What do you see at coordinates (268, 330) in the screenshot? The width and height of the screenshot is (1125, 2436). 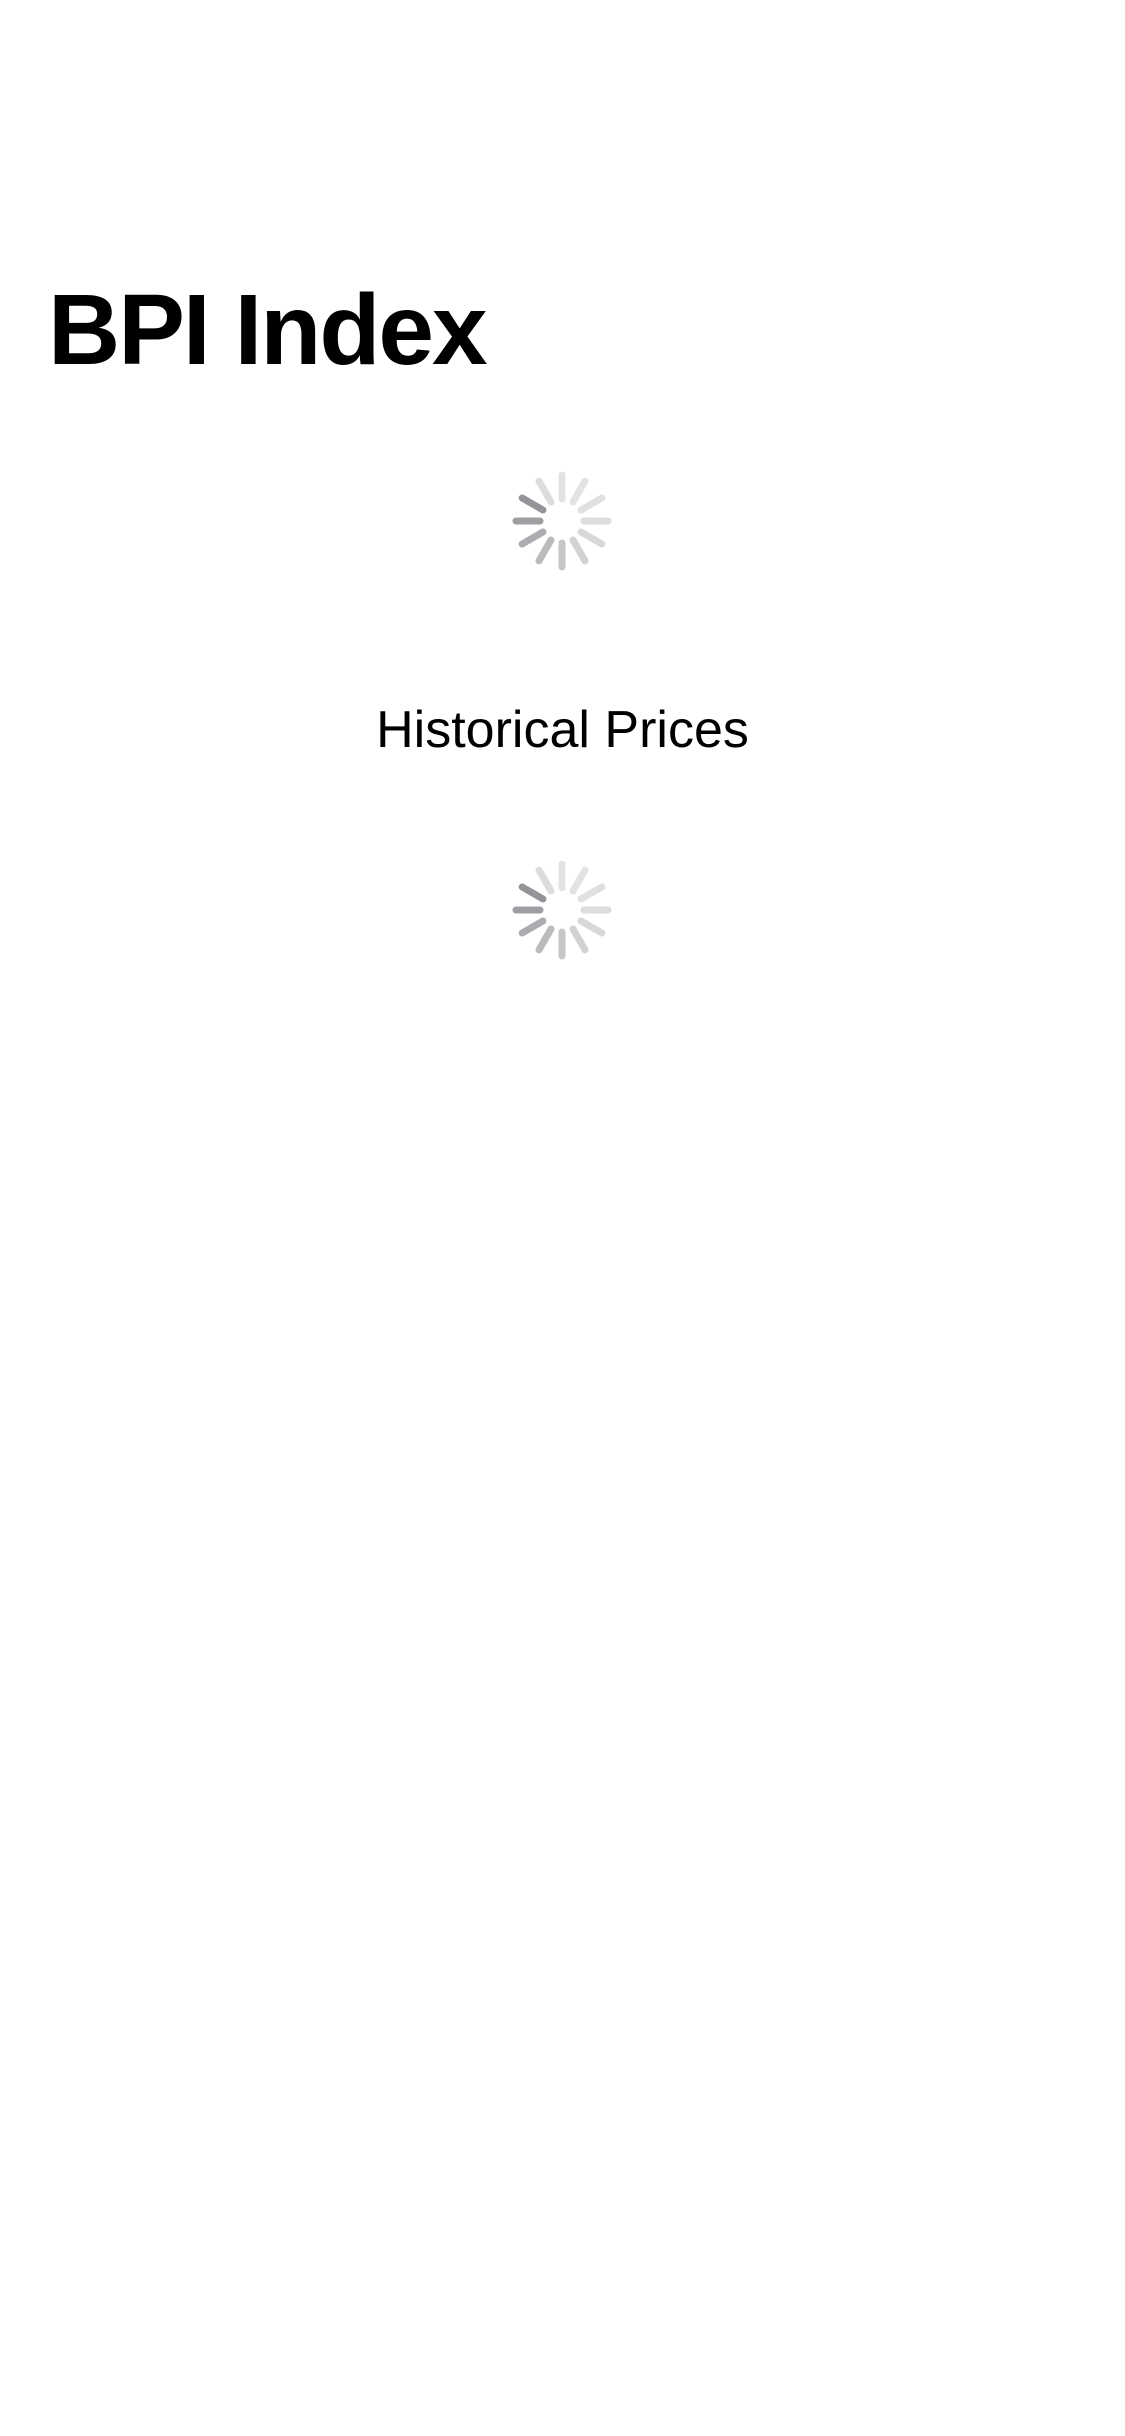 I see `page-title: BPI Index` at bounding box center [268, 330].